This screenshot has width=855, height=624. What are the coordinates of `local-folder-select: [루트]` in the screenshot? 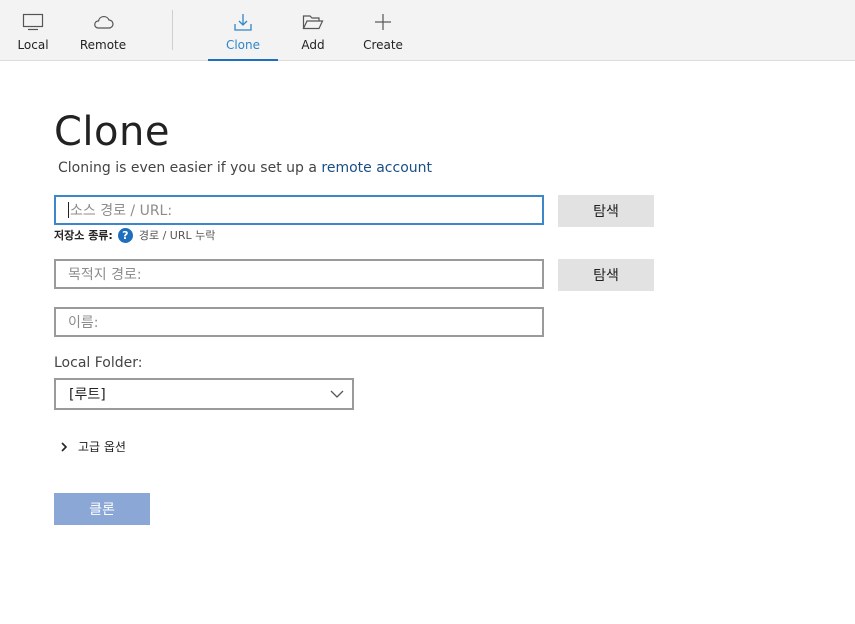 It's located at (204, 394).